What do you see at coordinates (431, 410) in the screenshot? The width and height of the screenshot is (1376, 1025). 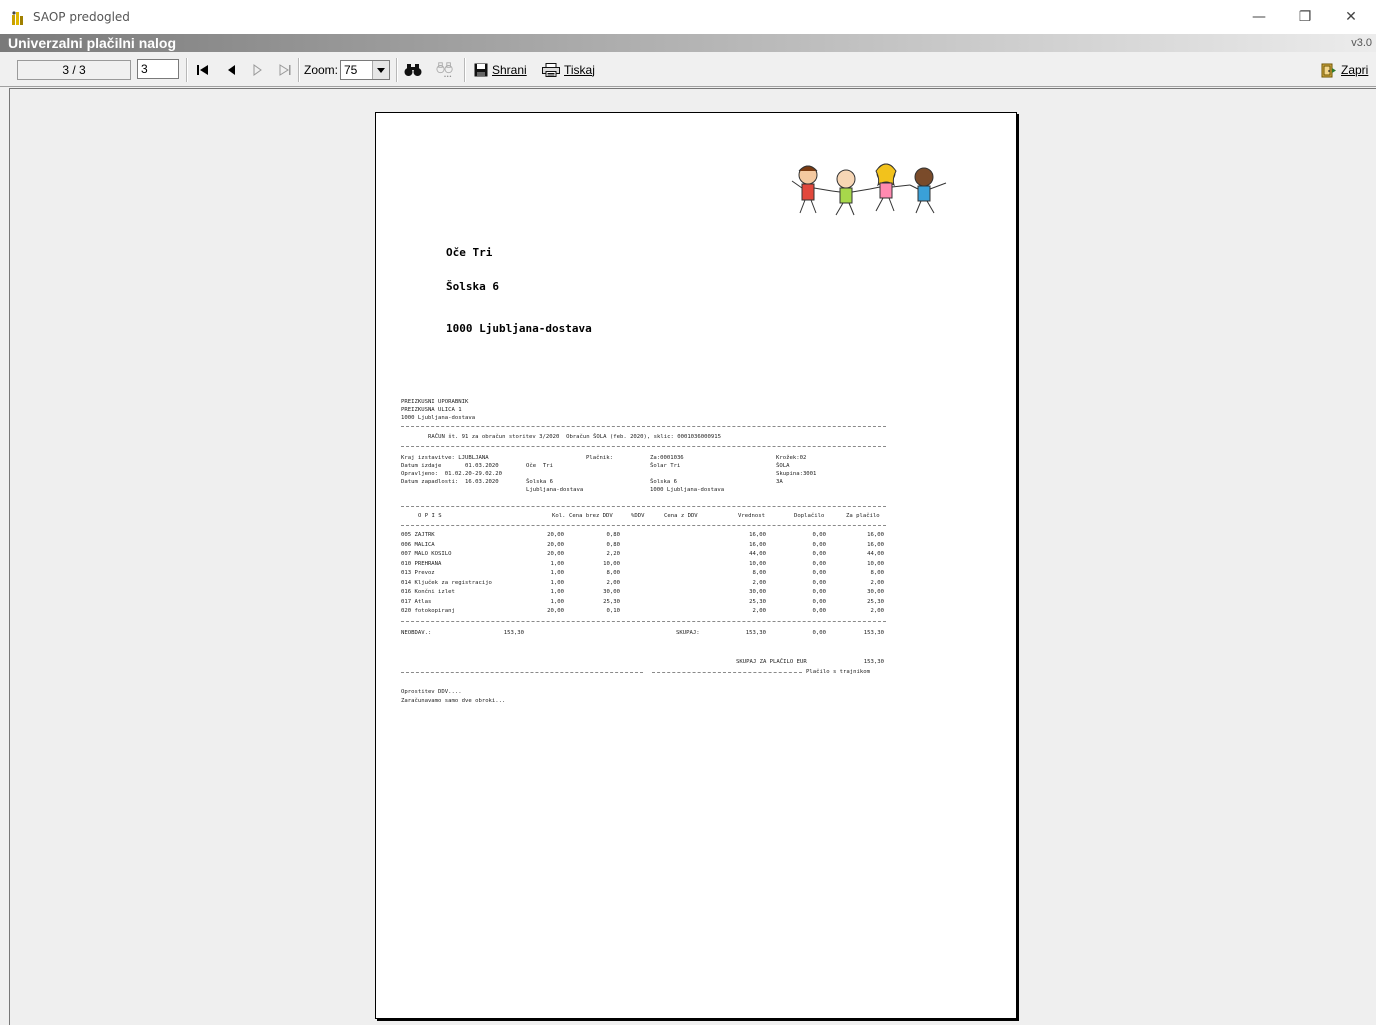 I see `issuer-street: PREIZKUSNA ULICA 1` at bounding box center [431, 410].